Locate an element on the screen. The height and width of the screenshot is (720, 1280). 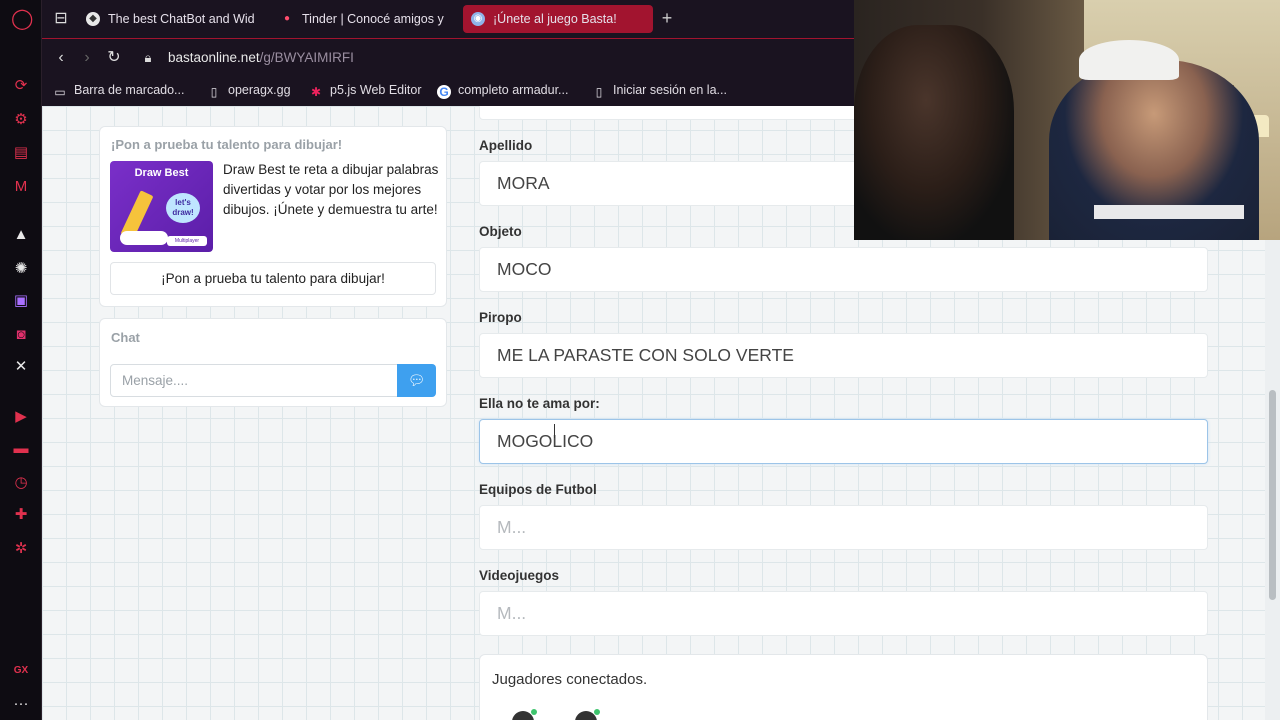
folder-icon: ▭ is located at coordinates (60, 92).